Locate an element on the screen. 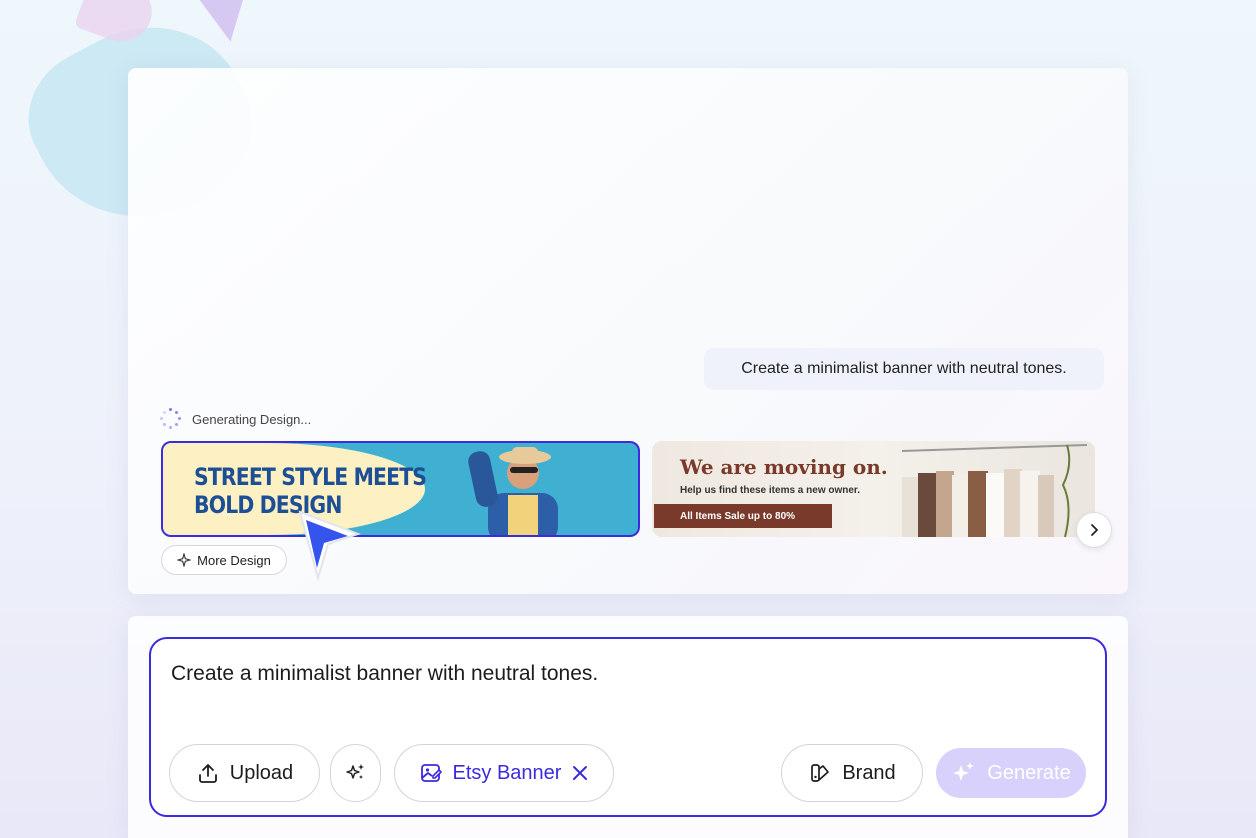  model-photo is located at coordinates (513, 491).